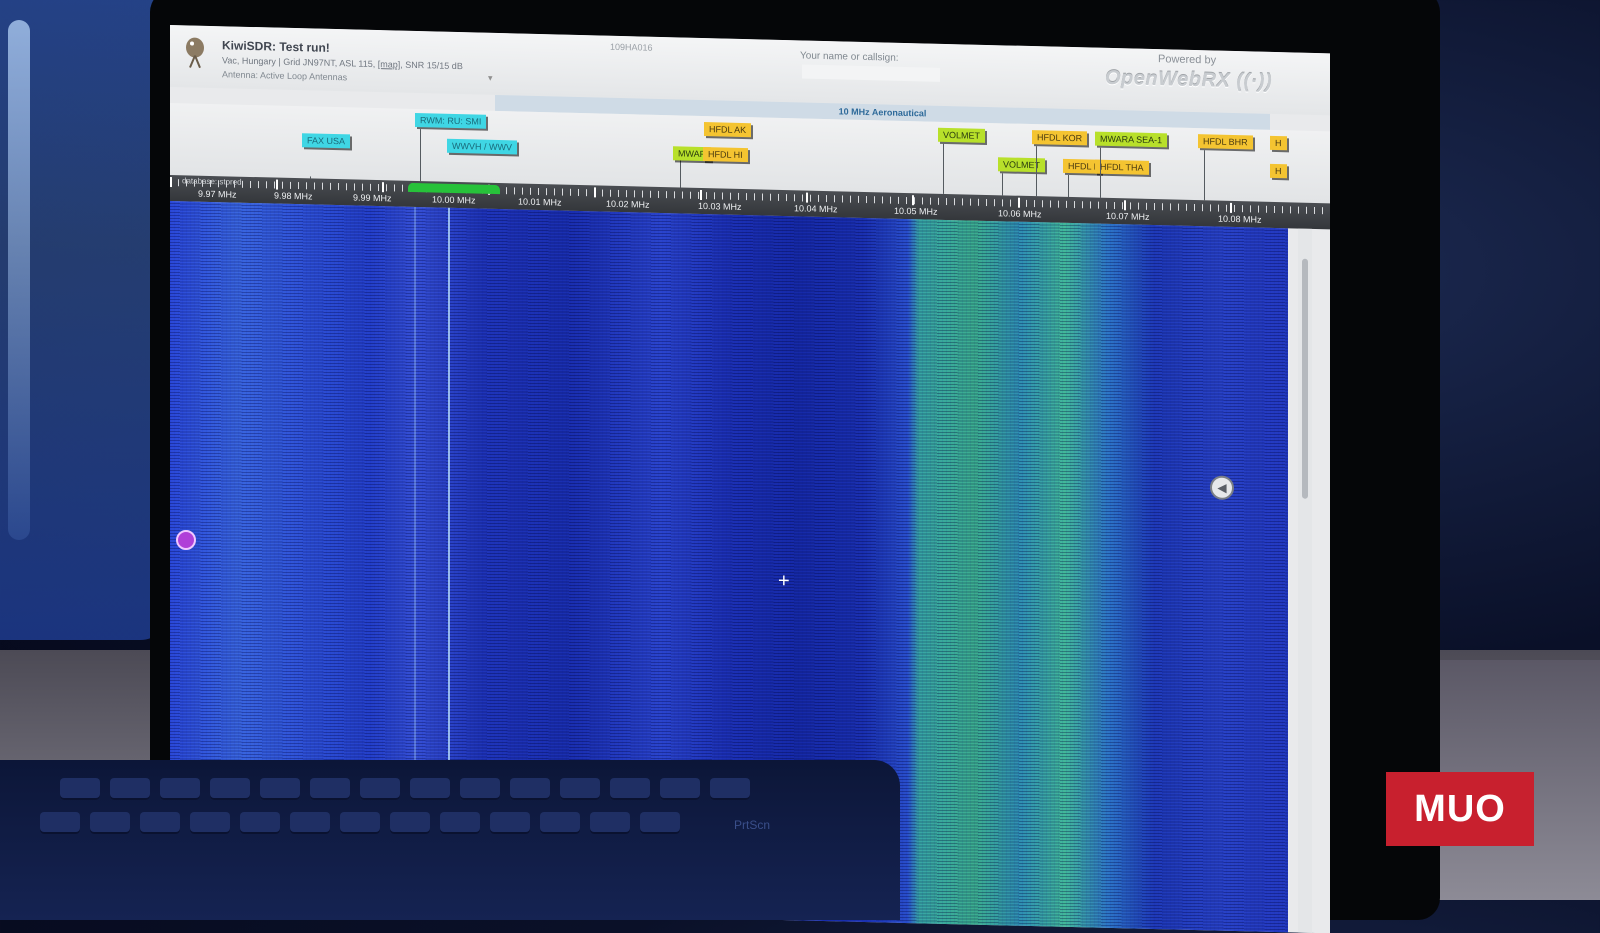 The image size is (1600, 933). Describe the element at coordinates (628, 204) in the screenshot. I see `freq-tick-label: 10.02 MHz` at that location.